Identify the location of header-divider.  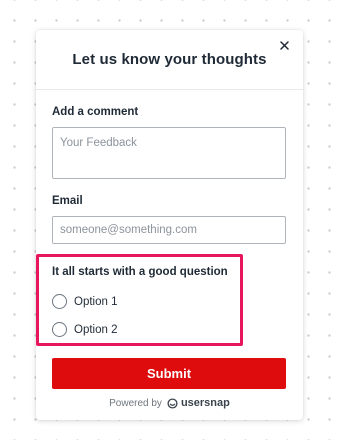
(169, 89).